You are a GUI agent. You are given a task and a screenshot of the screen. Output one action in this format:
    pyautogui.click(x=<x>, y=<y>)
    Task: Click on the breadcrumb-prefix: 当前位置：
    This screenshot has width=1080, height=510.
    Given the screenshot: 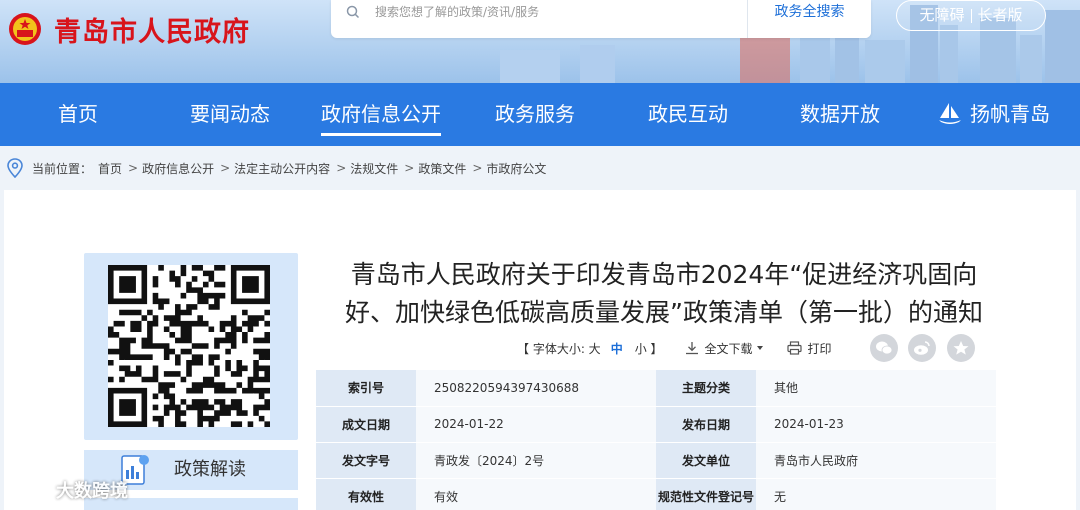 What is the action you would take?
    pyautogui.click(x=62, y=168)
    